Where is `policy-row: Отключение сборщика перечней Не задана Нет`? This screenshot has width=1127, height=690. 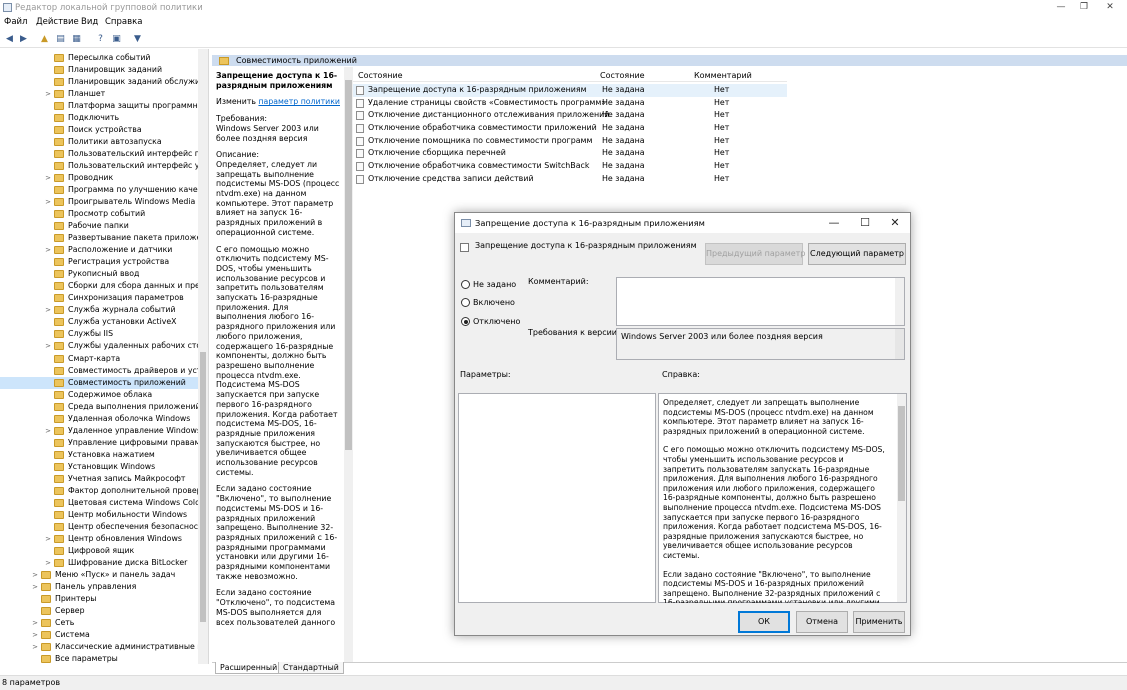 policy-row: Отключение сборщика перечней Не задана Нет is located at coordinates (570, 153).